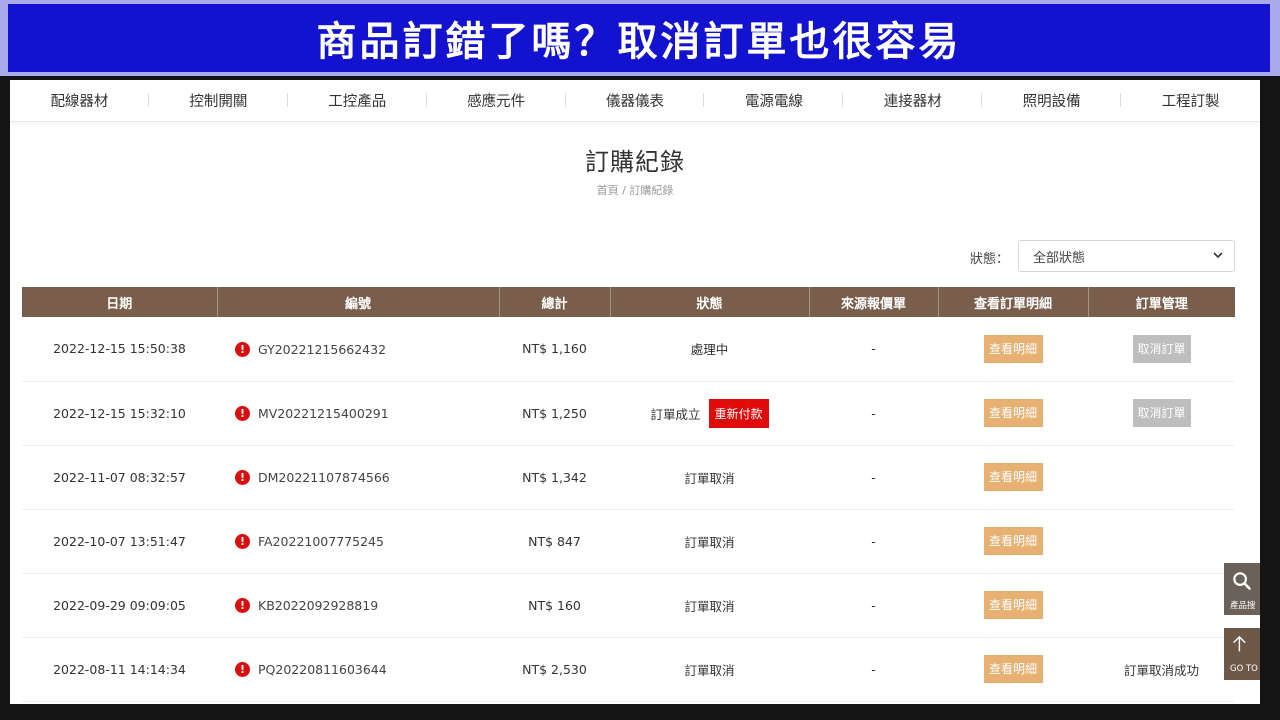 The height and width of the screenshot is (720, 1280). What do you see at coordinates (119, 669) in the screenshot?
I see `order-date: 2022-08-11 14:14:34` at bounding box center [119, 669].